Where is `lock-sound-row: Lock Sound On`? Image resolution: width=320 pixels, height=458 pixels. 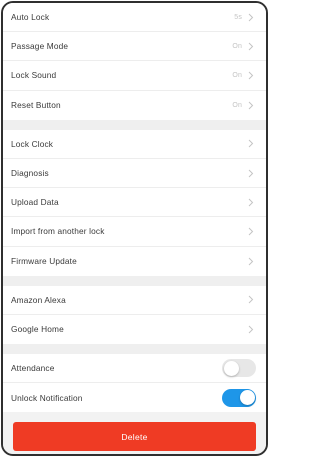
lock-sound-row: Lock Sound On is located at coordinates (134, 76).